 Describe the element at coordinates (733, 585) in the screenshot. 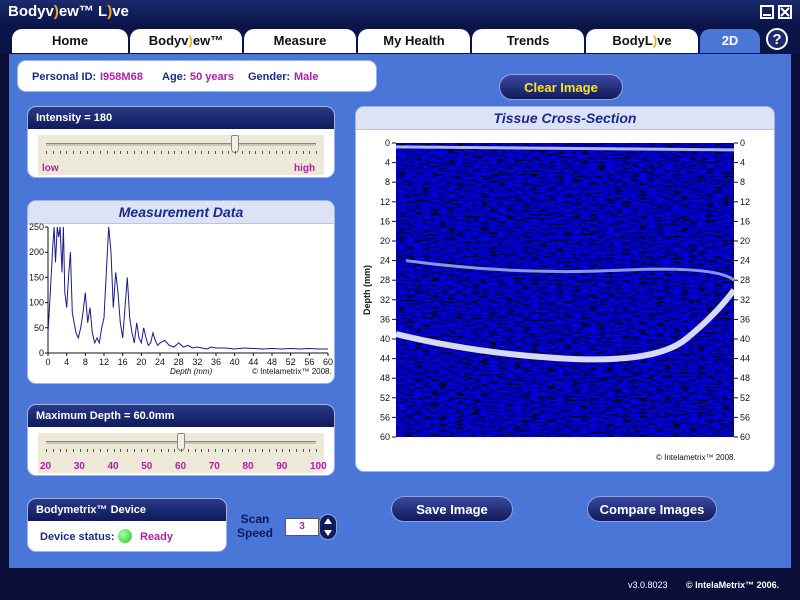

I see `footer-copyright: © IntelaMetrix™ 2006.` at that location.